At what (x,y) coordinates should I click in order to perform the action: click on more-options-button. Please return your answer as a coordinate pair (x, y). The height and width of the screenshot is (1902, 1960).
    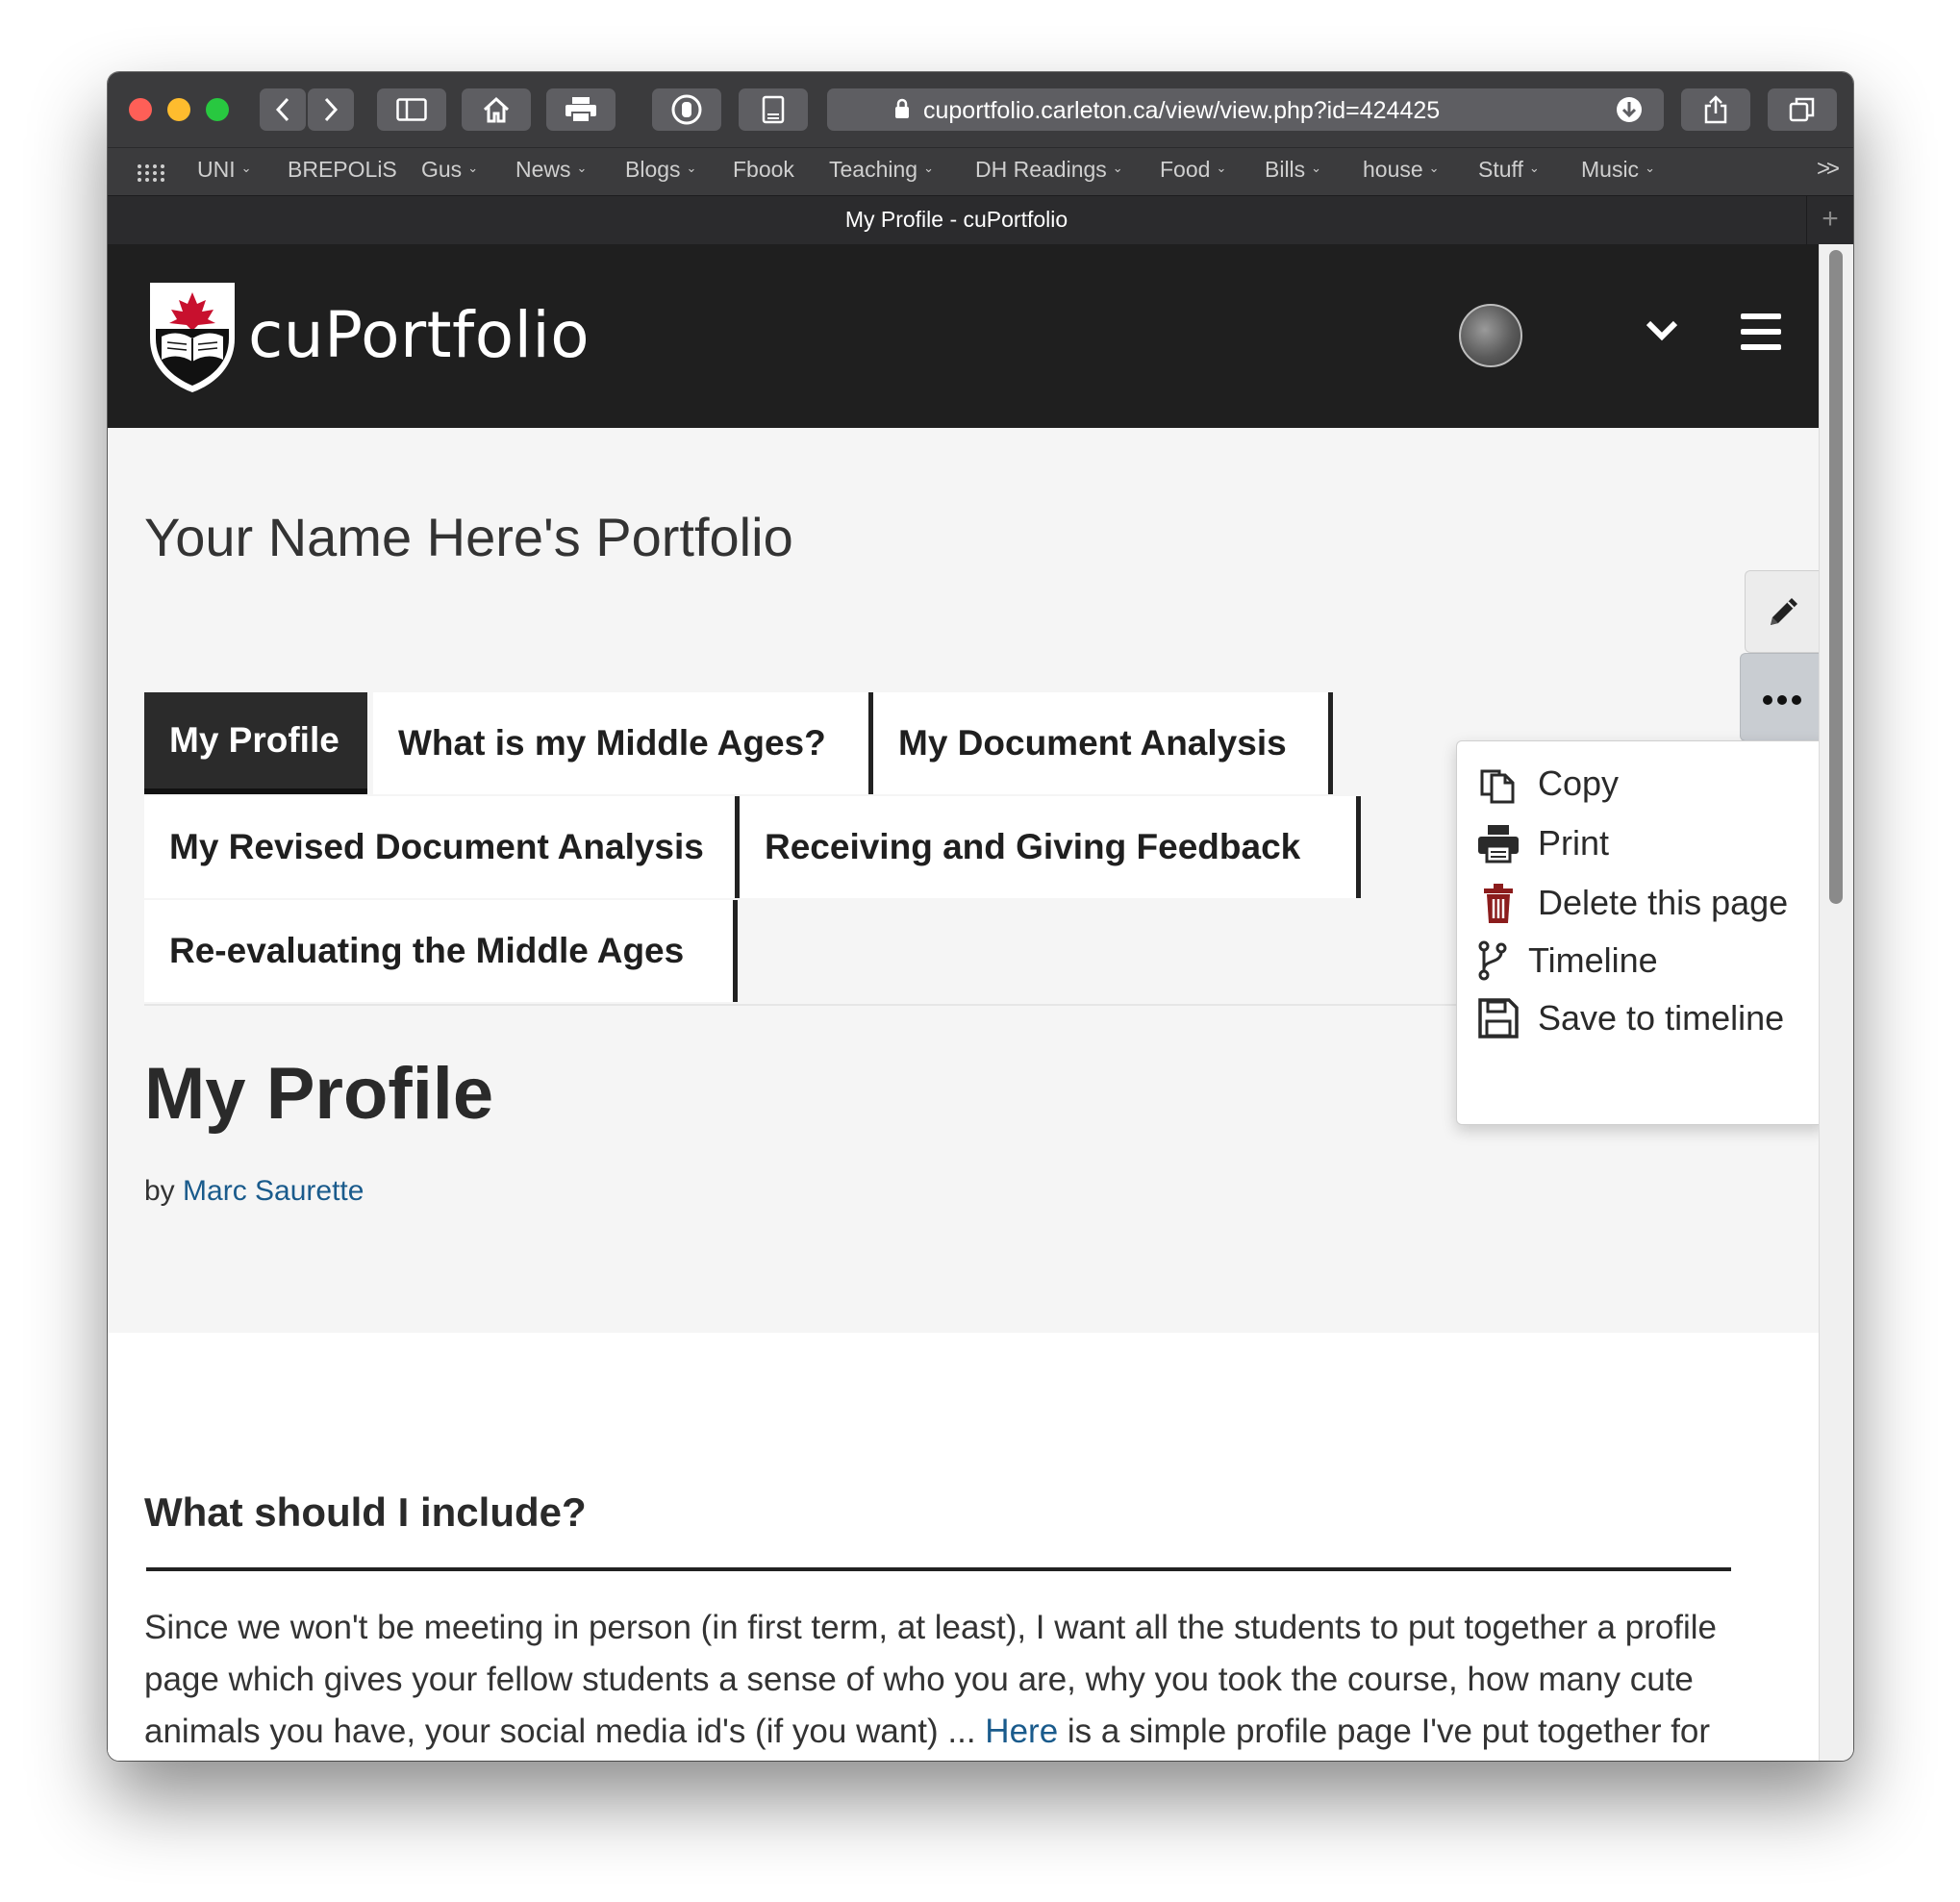
    Looking at the image, I should click on (1780, 697).